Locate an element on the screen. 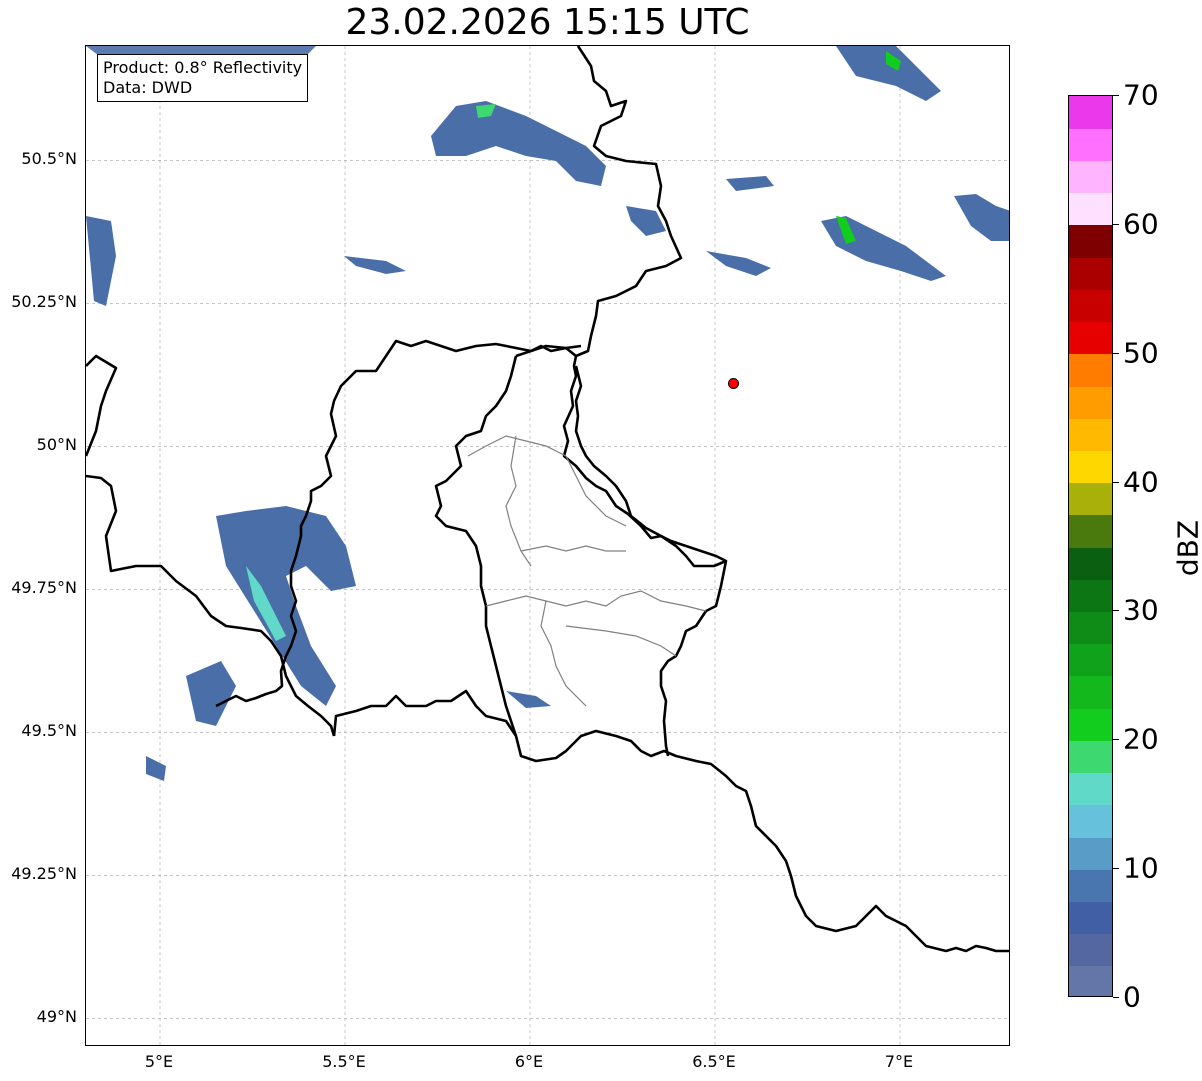  lon-tick-label: 5.5°E is located at coordinates (344, 1061).